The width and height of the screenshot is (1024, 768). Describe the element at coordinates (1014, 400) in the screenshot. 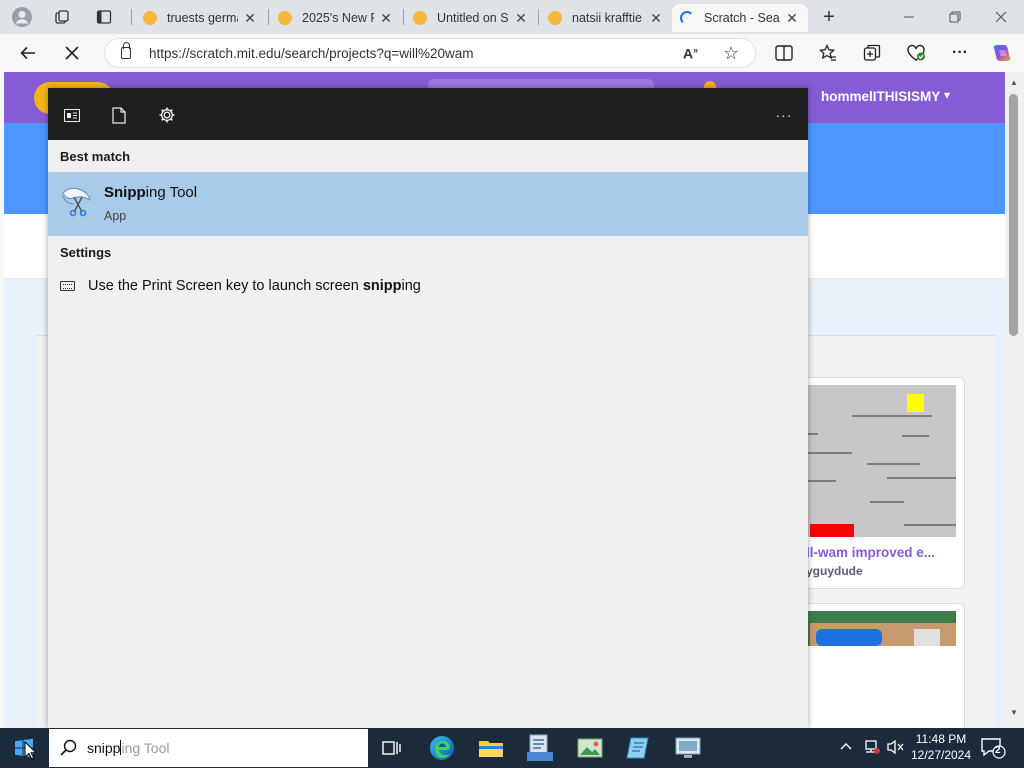

I see `page-scrollbar: ▲ ▼` at that location.